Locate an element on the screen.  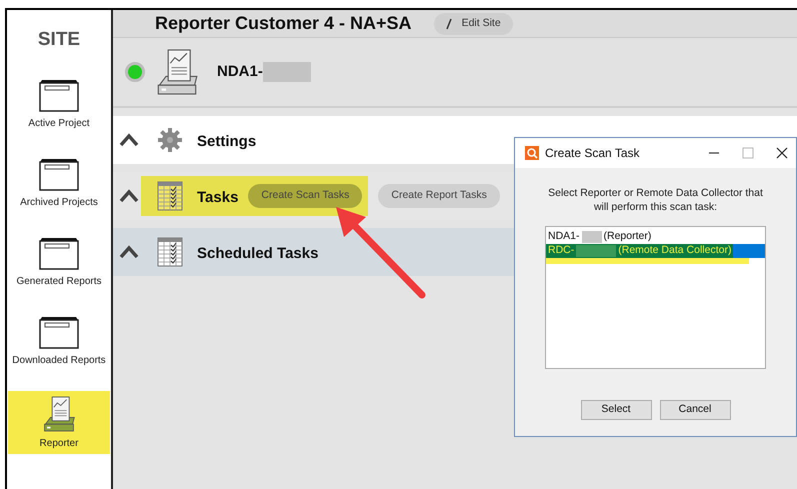
sidebar-item: Archived Projects is located at coordinates (59, 183).